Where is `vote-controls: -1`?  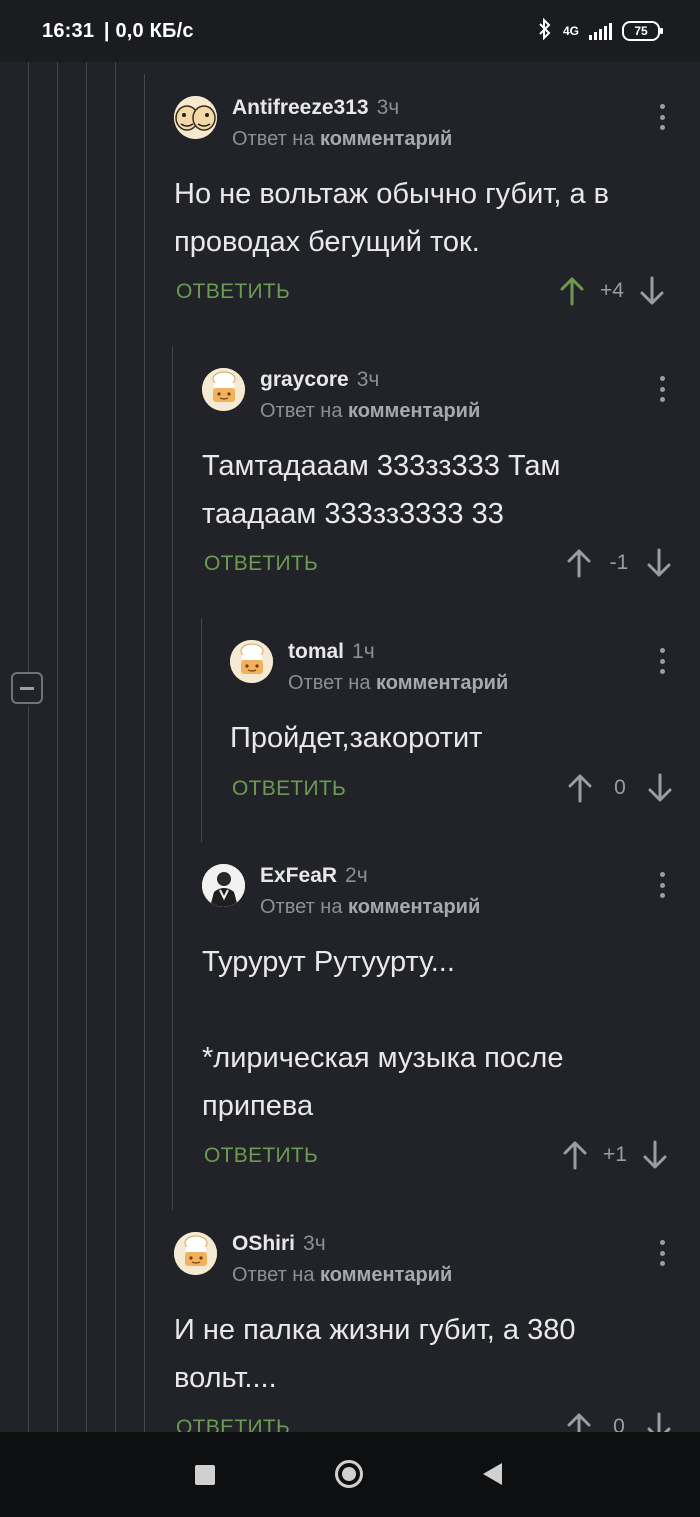 vote-controls: -1 is located at coordinates (619, 563).